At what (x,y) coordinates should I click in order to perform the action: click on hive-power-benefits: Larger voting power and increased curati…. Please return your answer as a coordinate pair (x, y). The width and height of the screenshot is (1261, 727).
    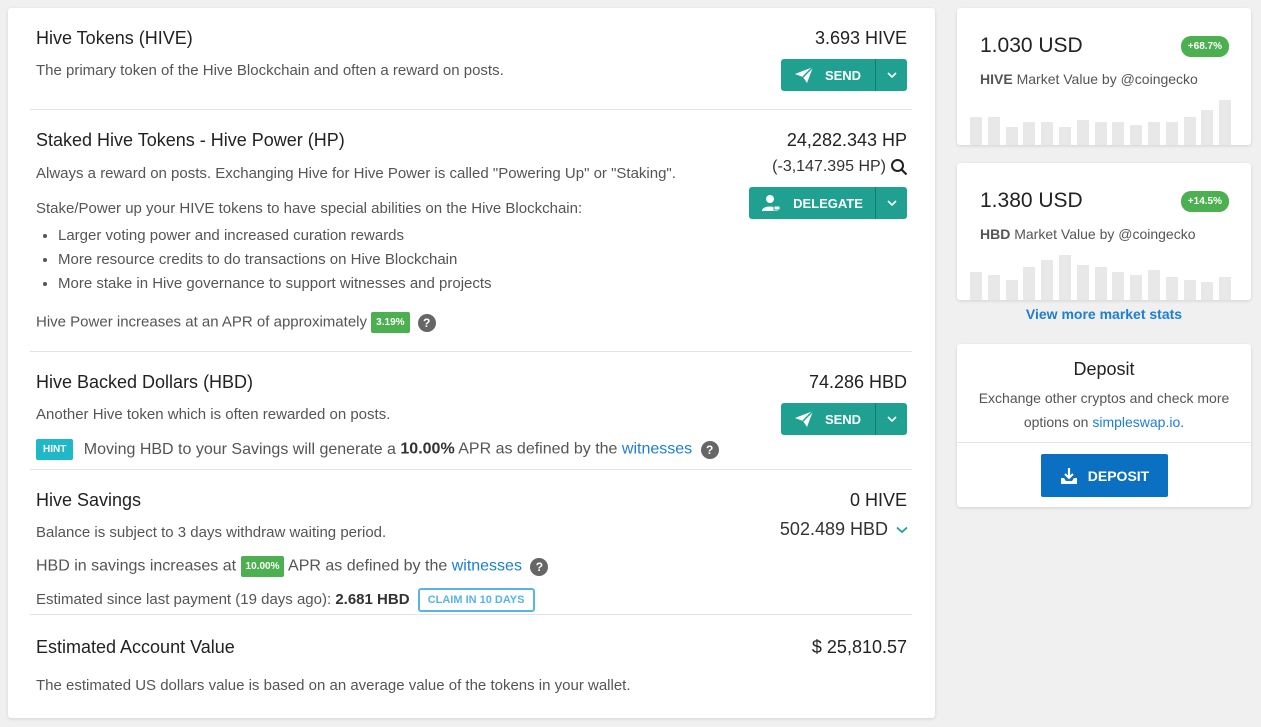
    Looking at the image, I should click on (275, 260).